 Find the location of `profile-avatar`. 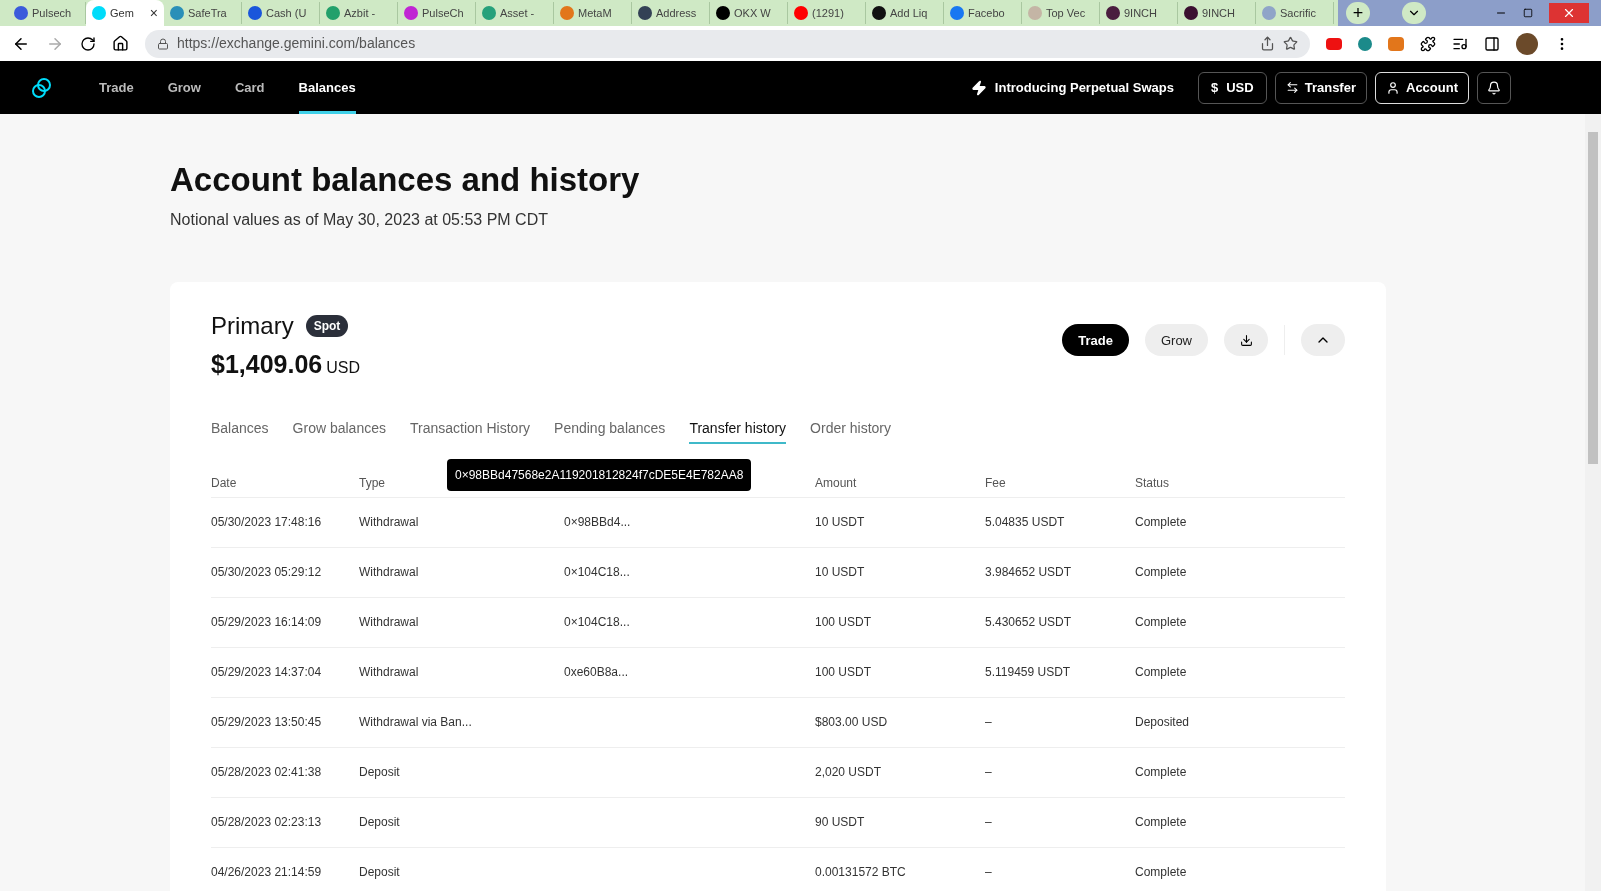

profile-avatar is located at coordinates (1527, 43).